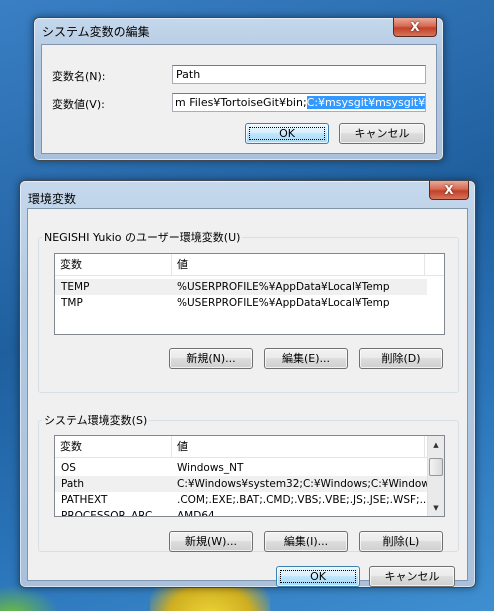 Image resolution: width=494 pixels, height=611 pixels. I want to click on list-row: PROCESSOR_ARC... AMD64, so click(241, 512).